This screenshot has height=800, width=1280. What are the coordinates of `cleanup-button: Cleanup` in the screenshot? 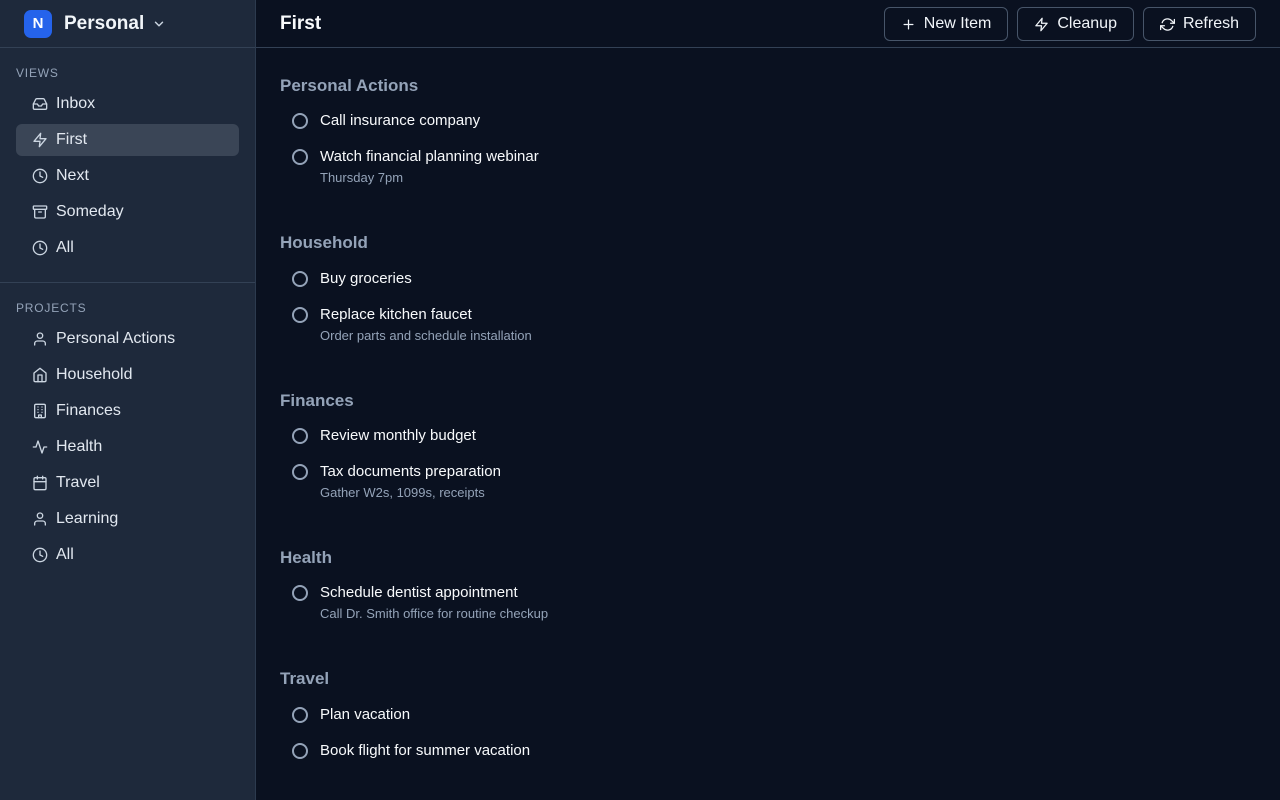 It's located at (1075, 24).